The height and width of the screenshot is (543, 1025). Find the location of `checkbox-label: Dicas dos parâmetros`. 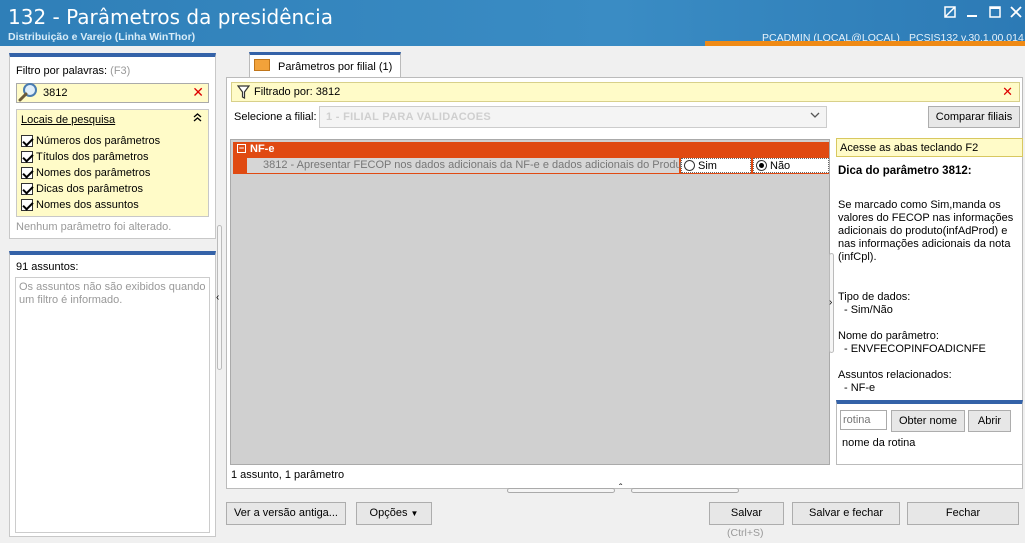

checkbox-label: Dicas dos parâmetros is located at coordinates (89, 189).